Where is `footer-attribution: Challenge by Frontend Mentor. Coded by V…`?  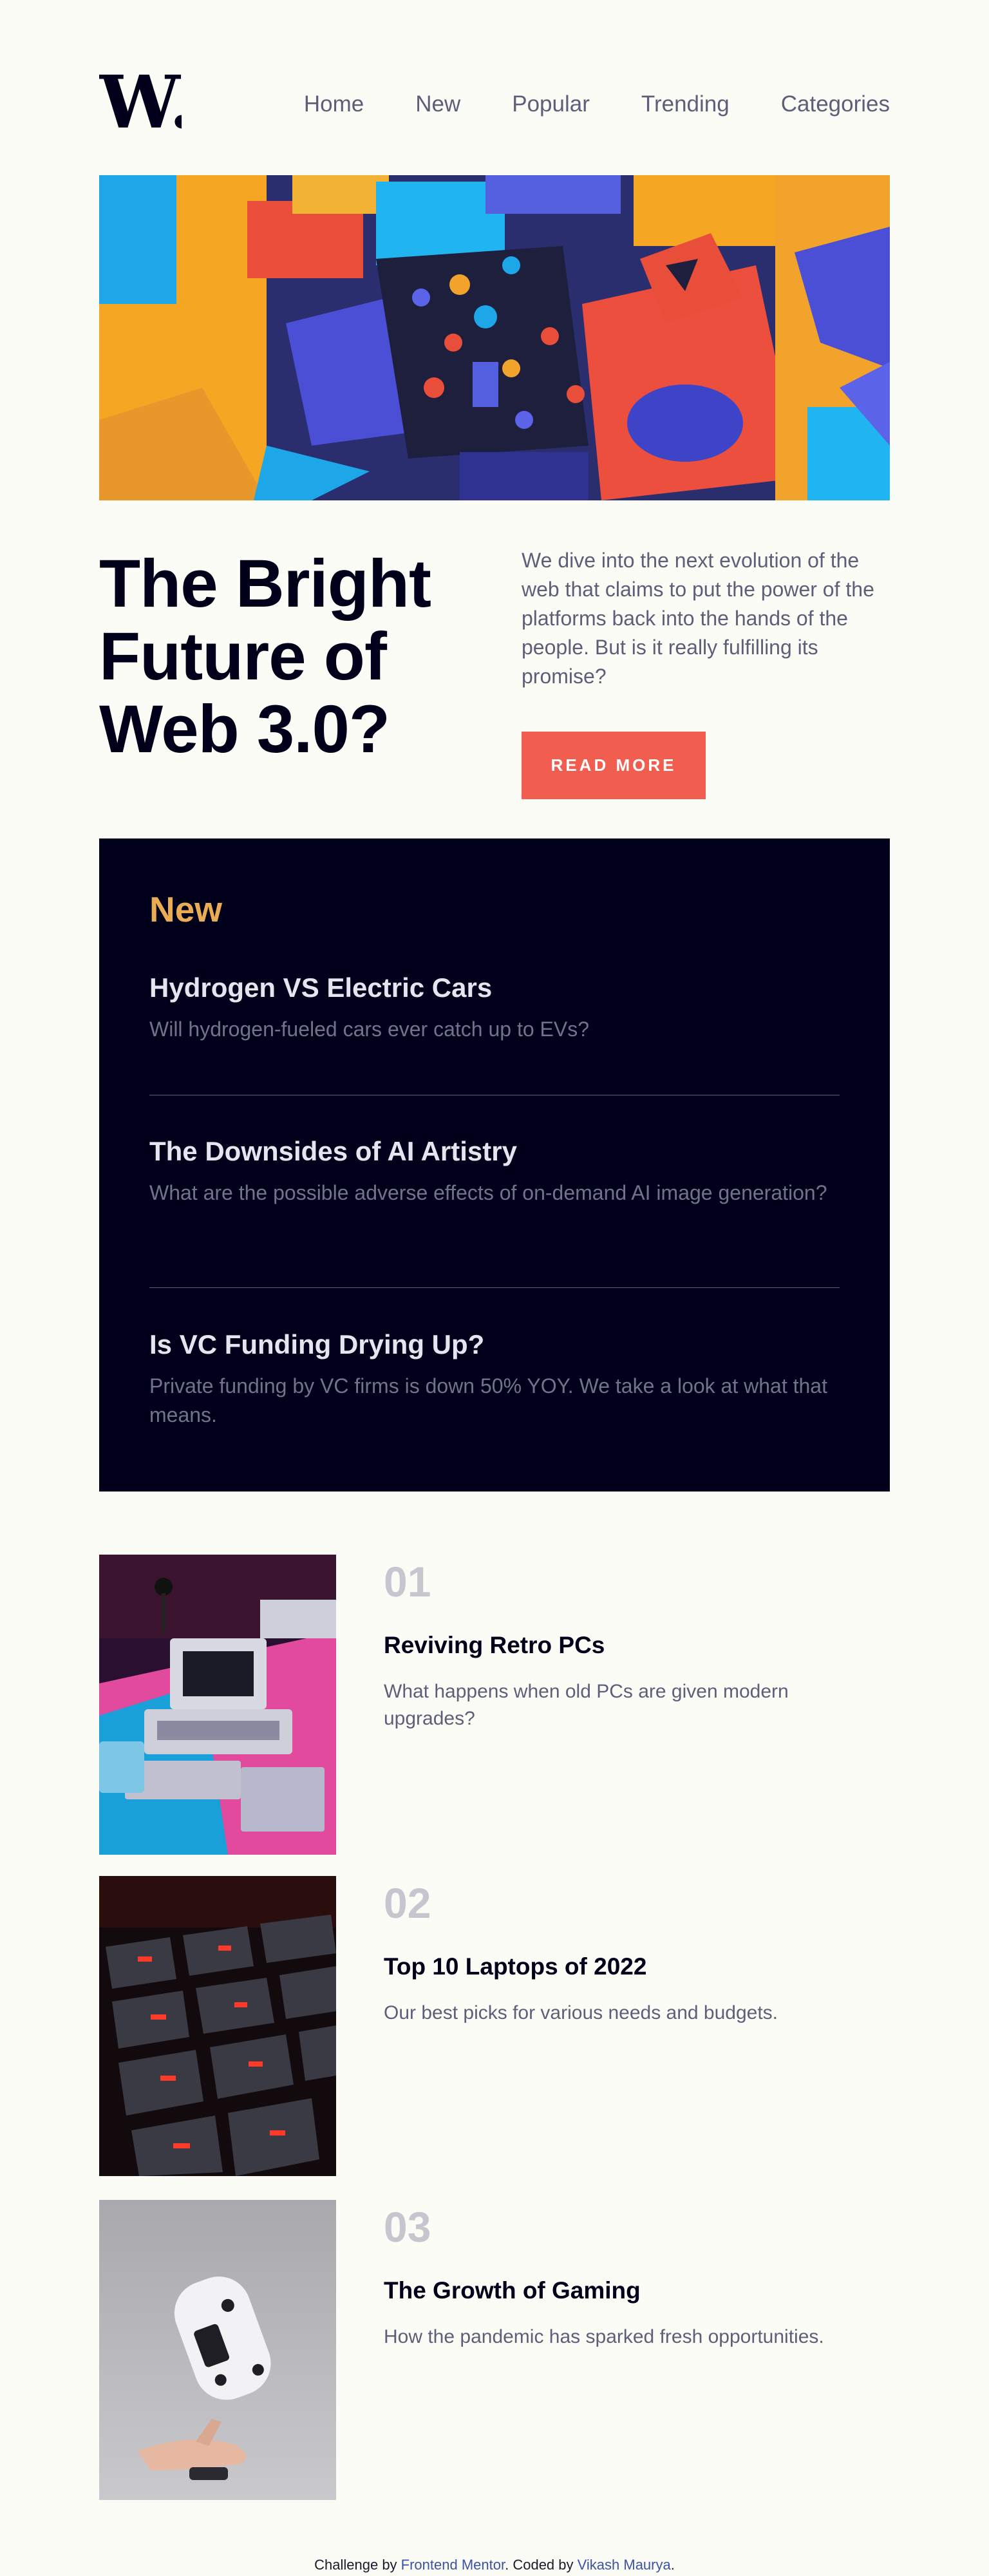
footer-attribution: Challenge by Frontend Mentor. Coded by V… is located at coordinates (494, 2565).